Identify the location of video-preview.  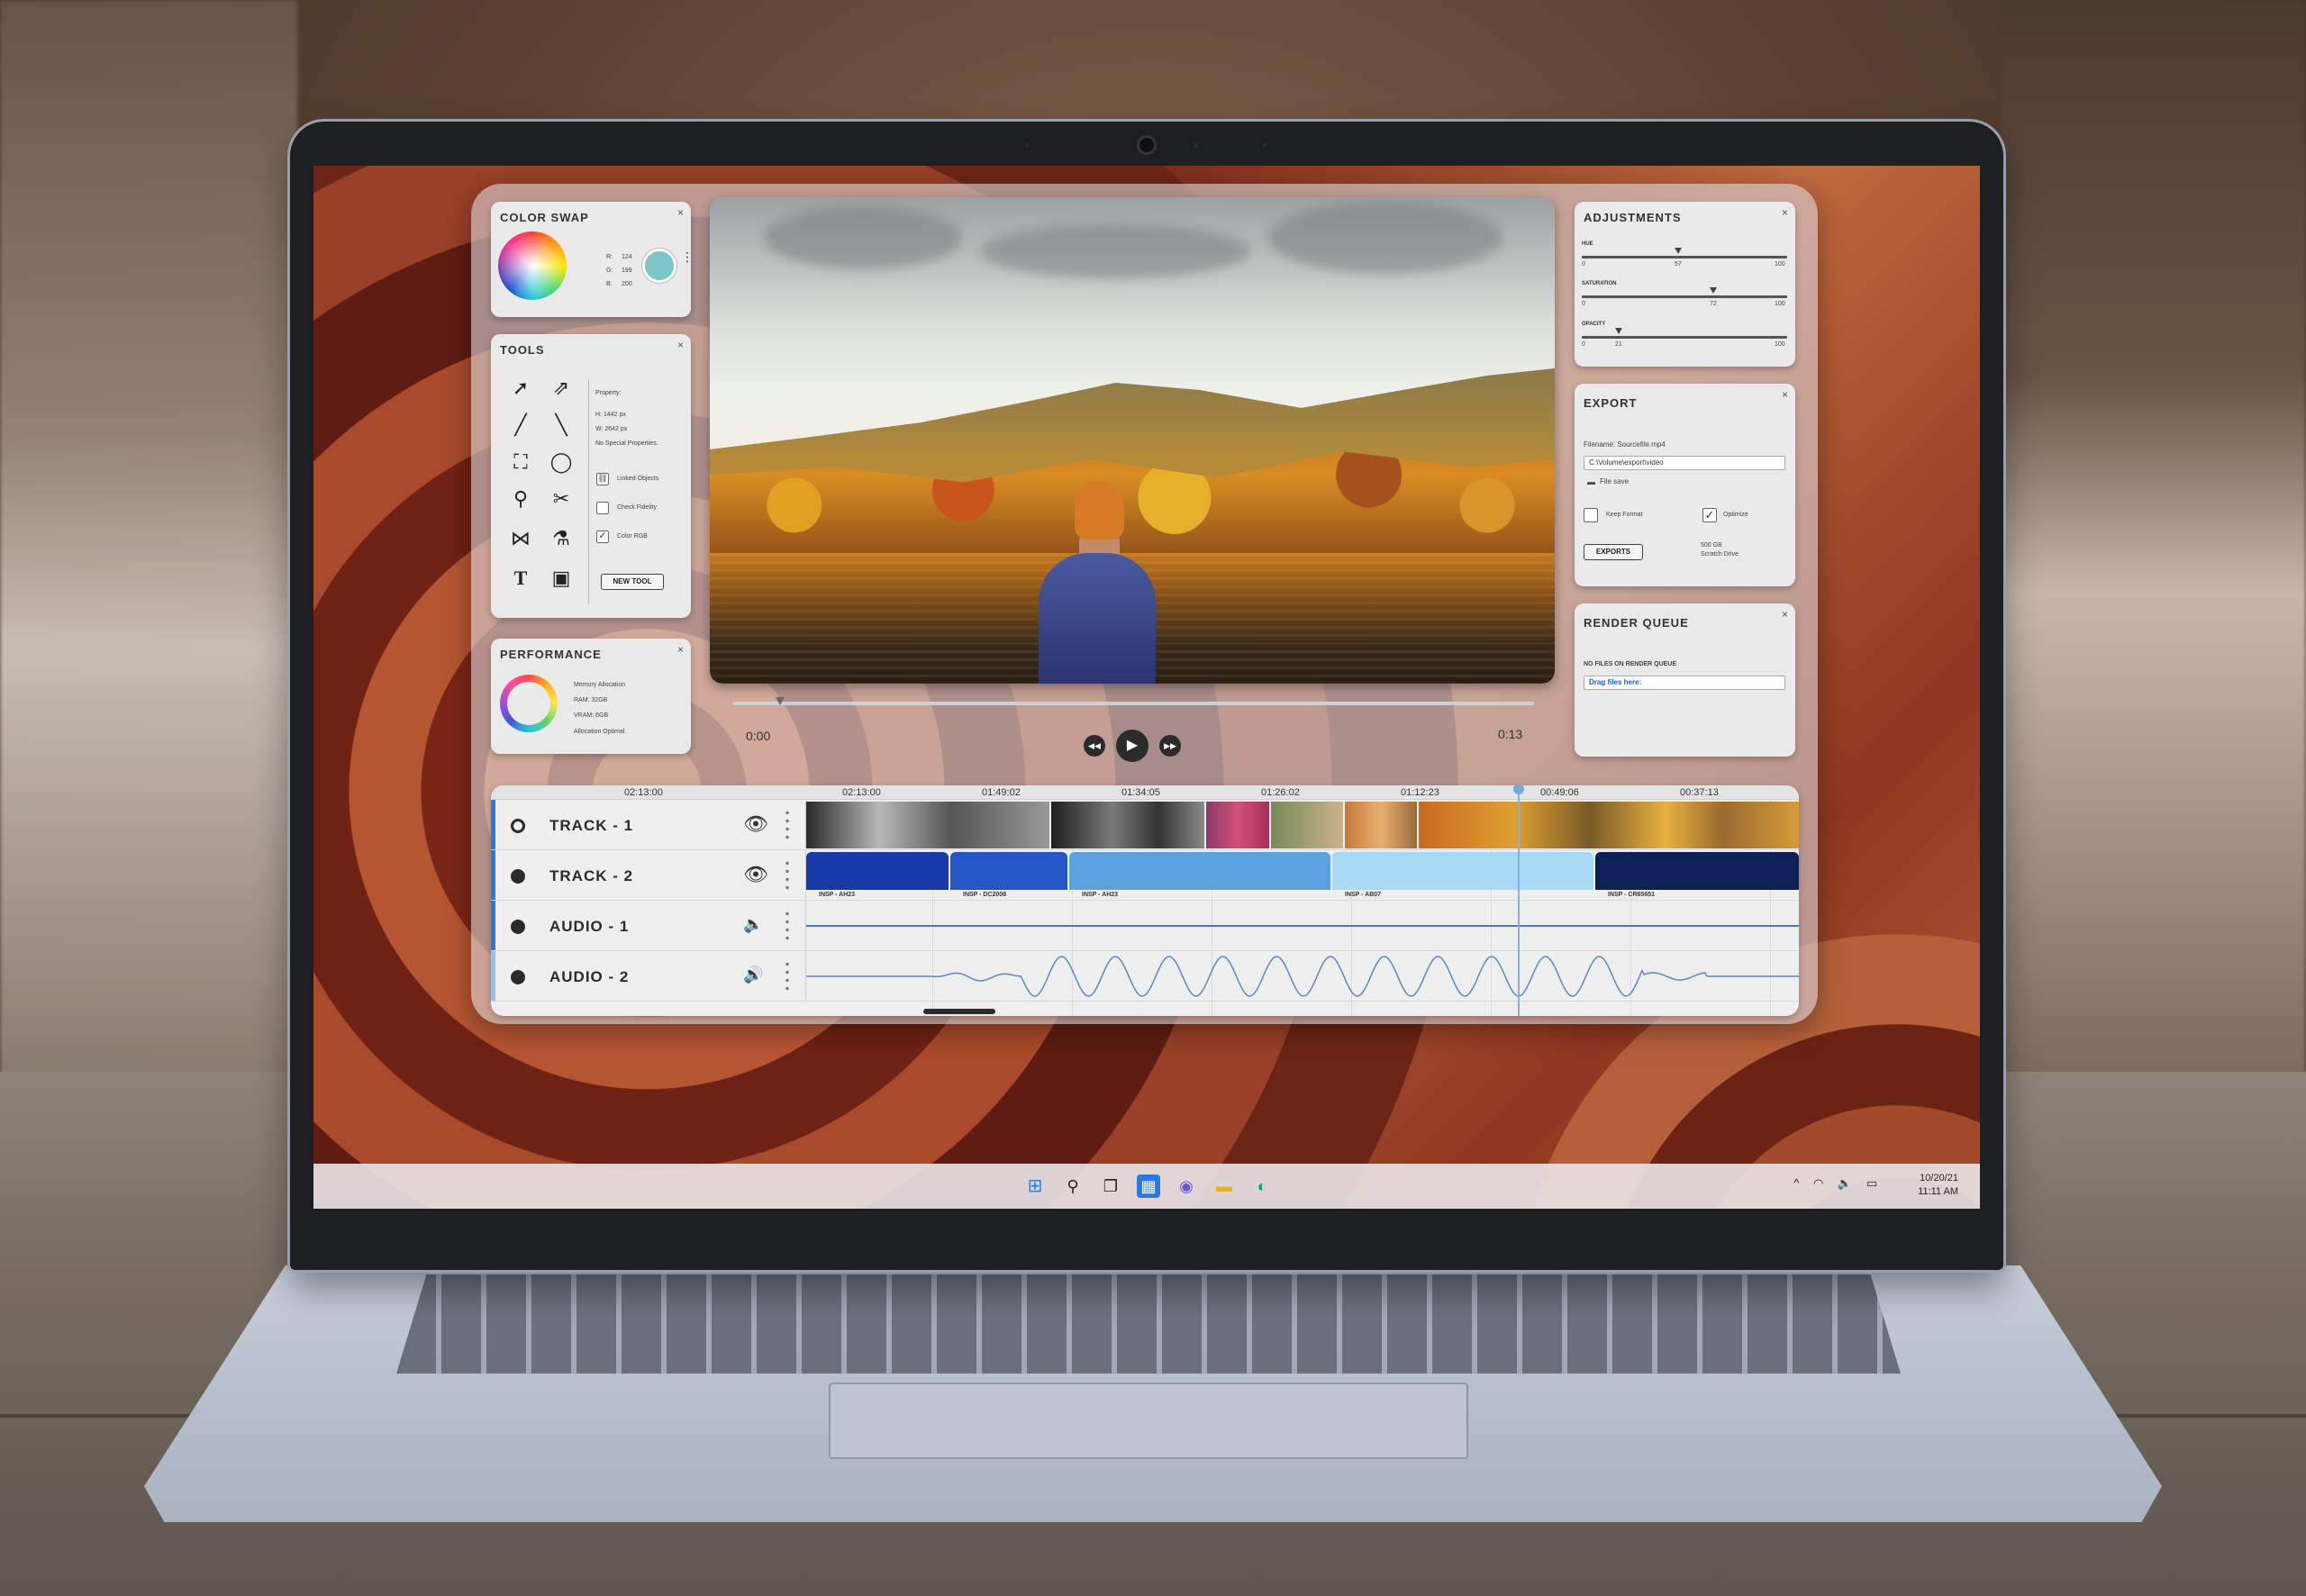
(1132, 441).